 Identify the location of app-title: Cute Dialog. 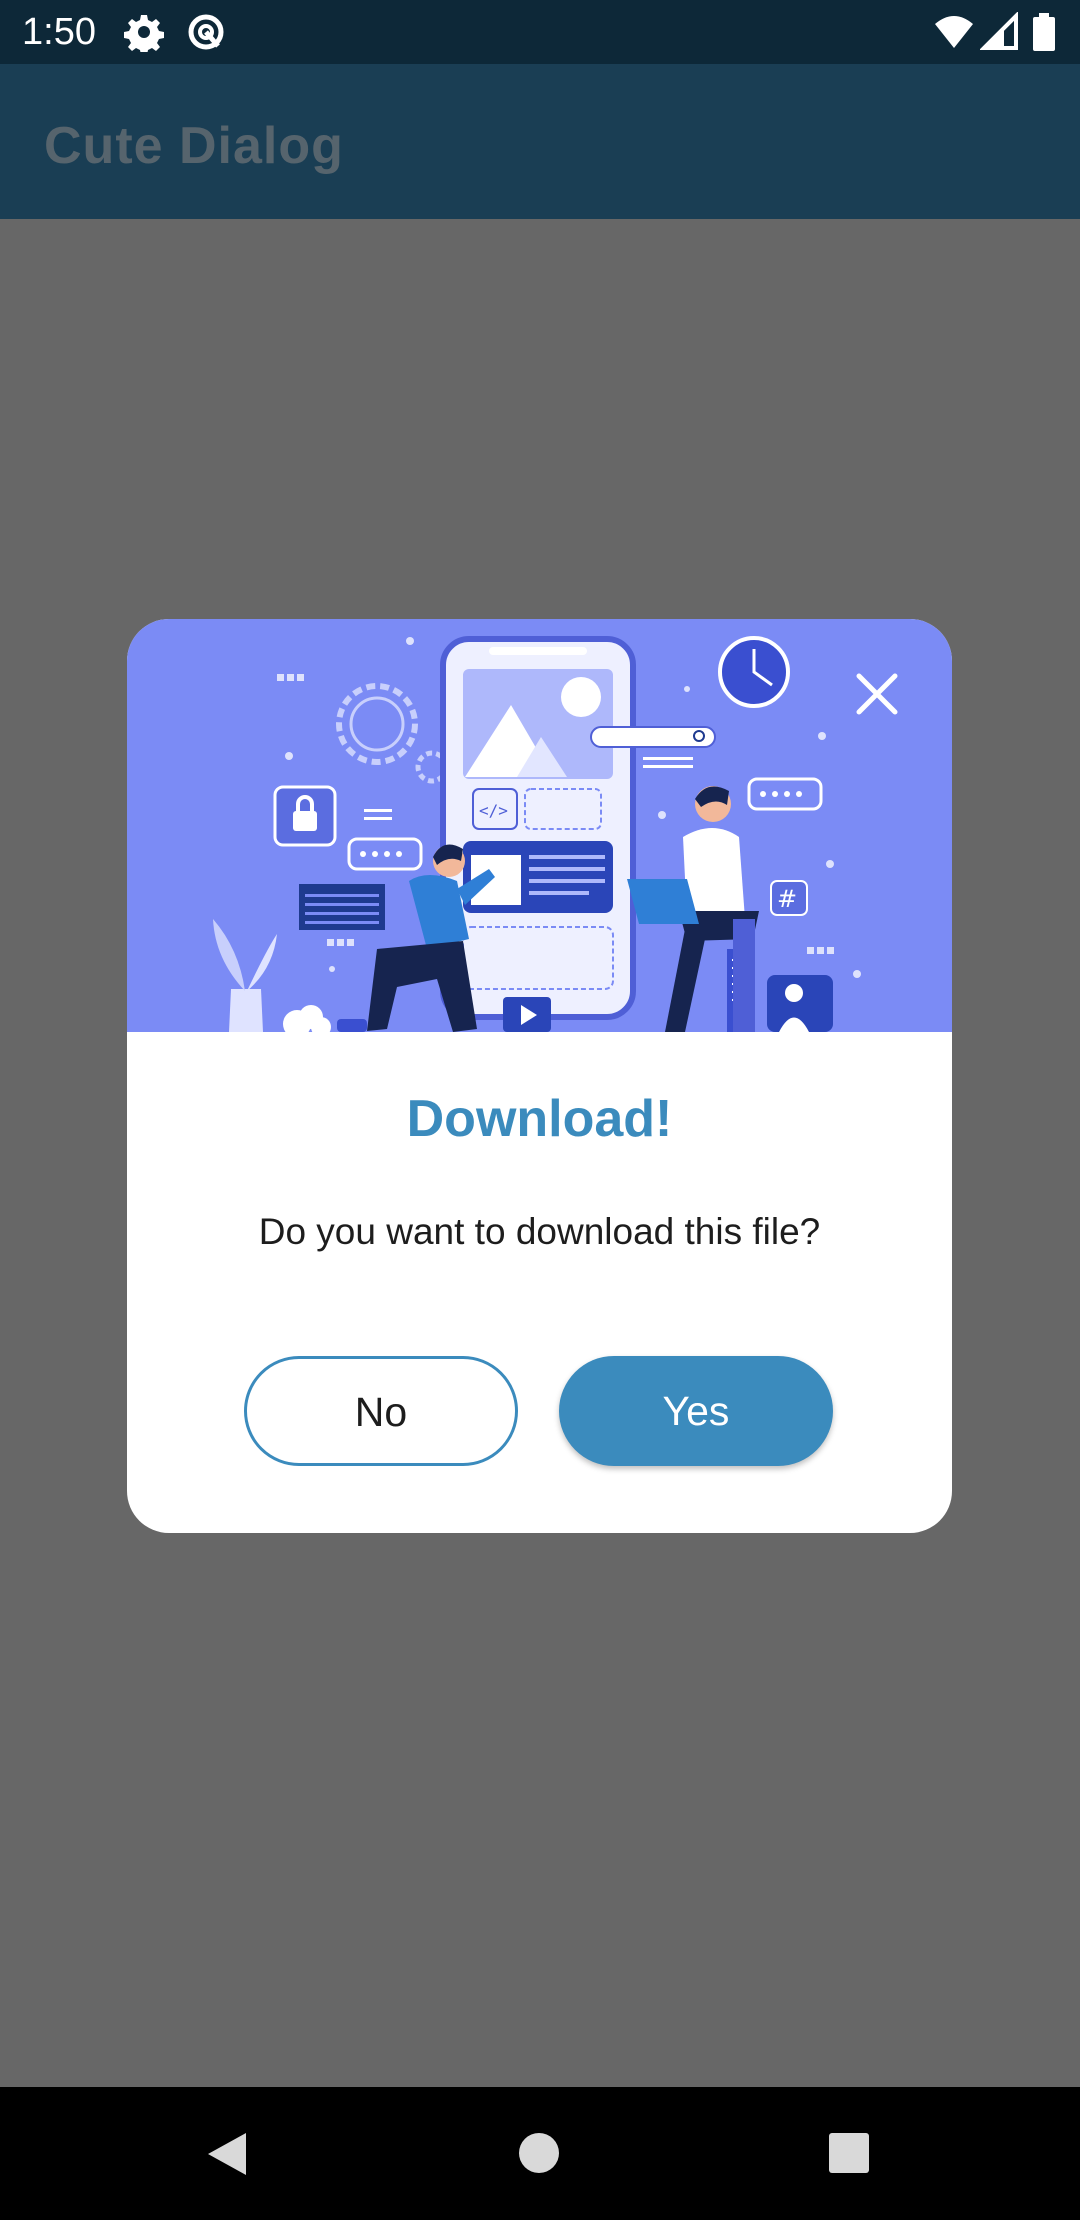
(194, 146).